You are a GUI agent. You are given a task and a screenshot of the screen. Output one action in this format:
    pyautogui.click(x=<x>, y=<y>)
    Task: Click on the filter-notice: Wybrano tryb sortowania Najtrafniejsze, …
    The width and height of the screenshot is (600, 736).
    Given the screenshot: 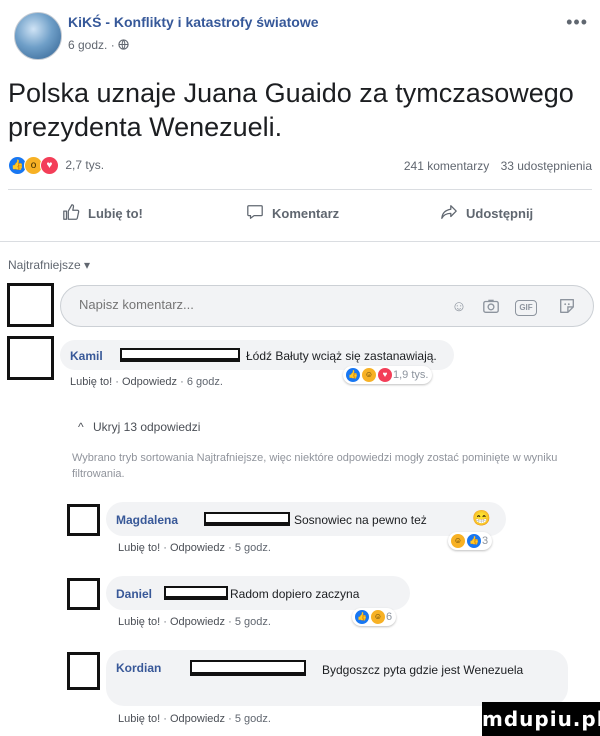 What is the action you would take?
    pyautogui.click(x=315, y=466)
    